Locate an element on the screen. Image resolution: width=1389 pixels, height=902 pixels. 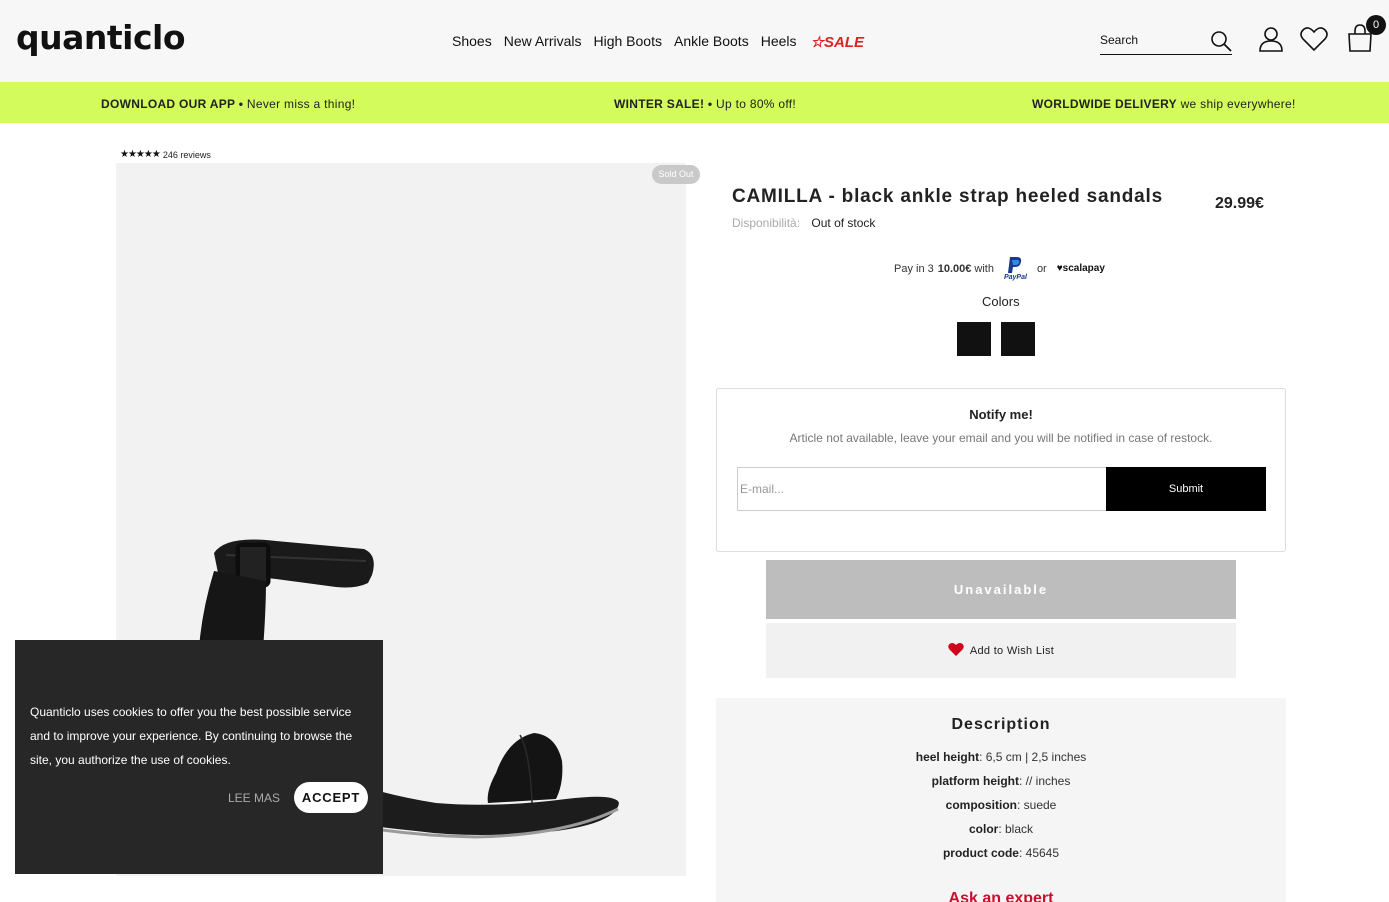
pay-with: with is located at coordinates (984, 268).